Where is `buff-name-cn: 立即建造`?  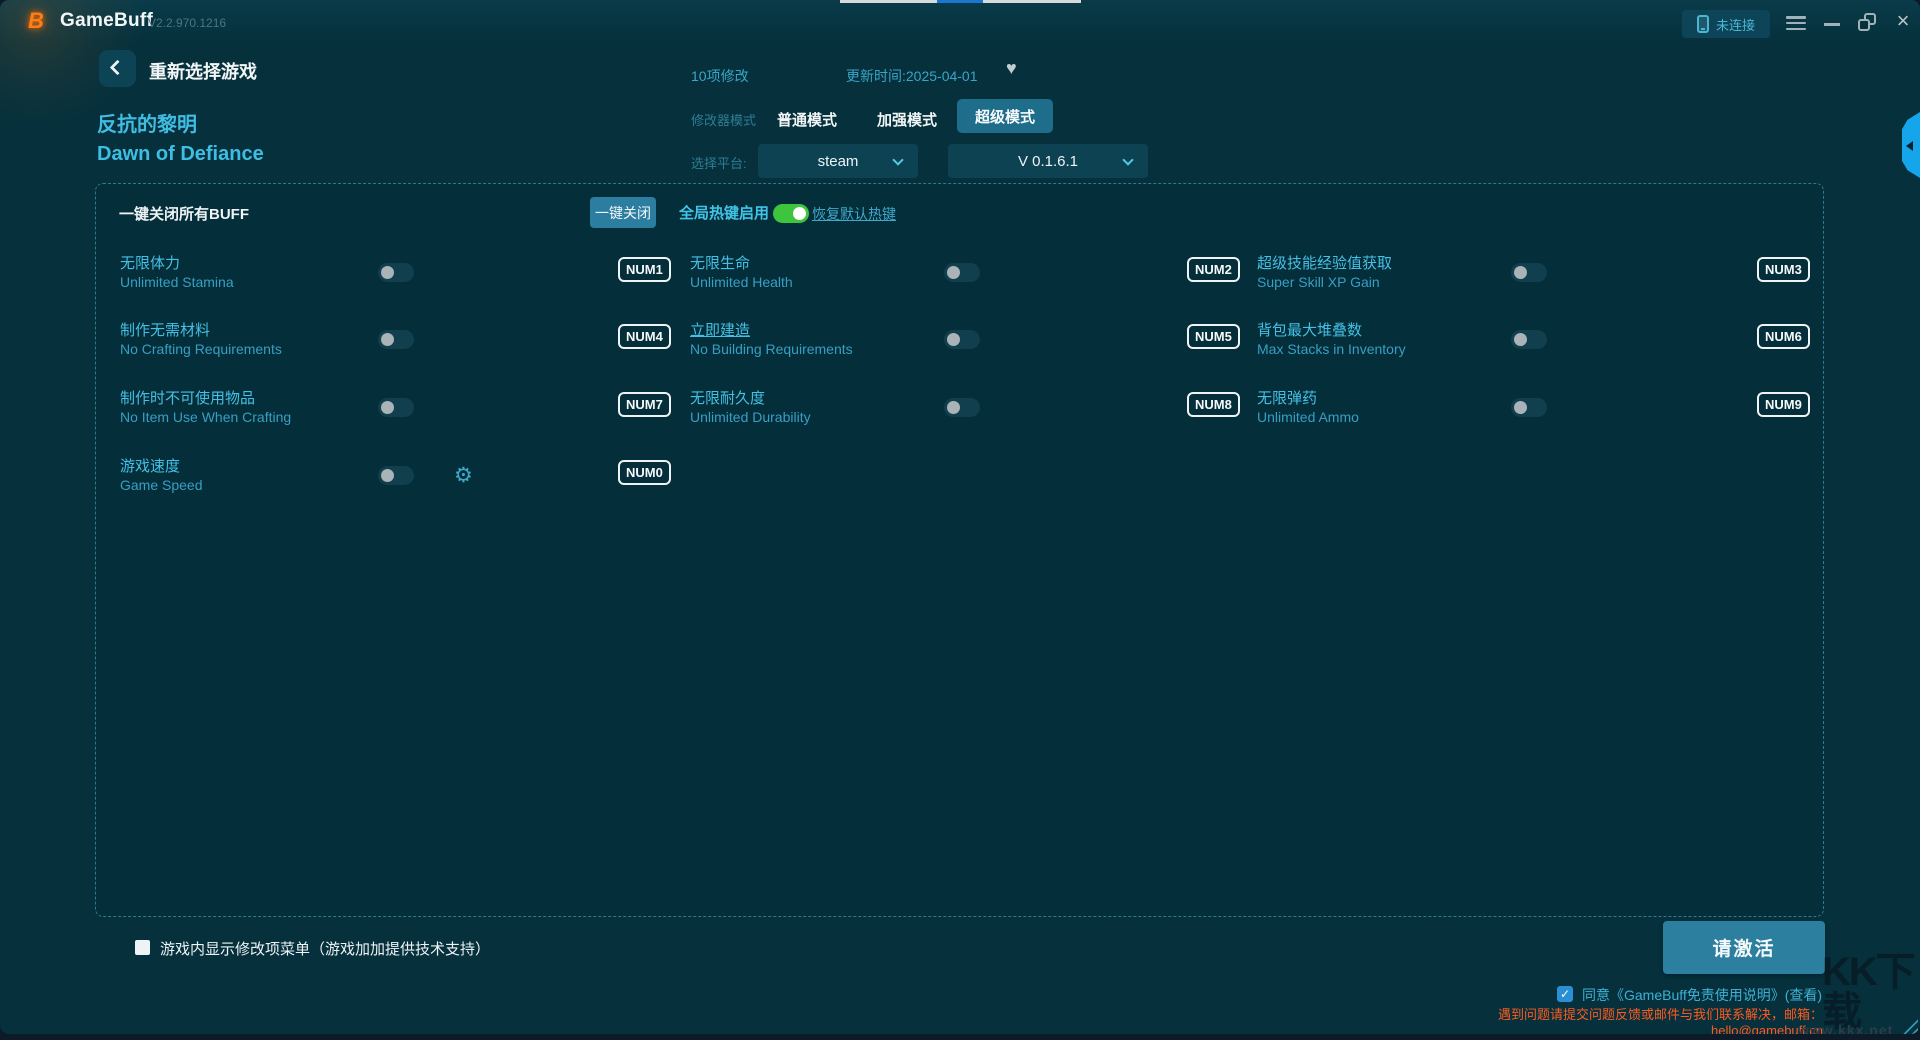 buff-name-cn: 立即建造 is located at coordinates (720, 330).